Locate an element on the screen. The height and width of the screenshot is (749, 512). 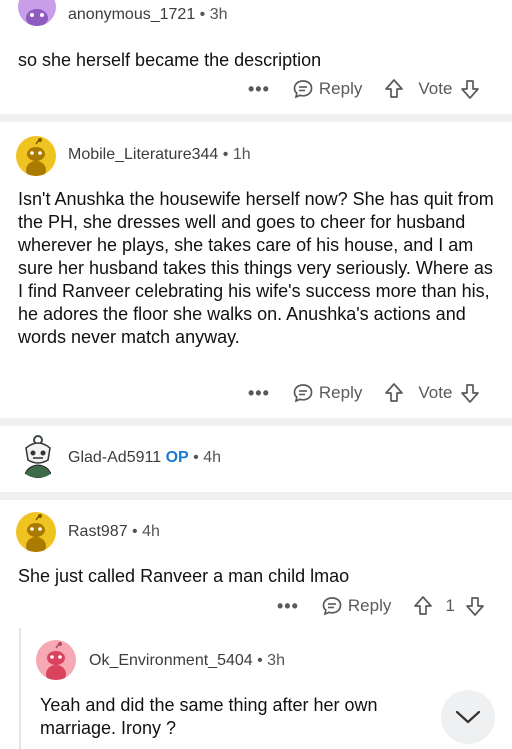
username: Glad-Ad5911 is located at coordinates (114, 457).